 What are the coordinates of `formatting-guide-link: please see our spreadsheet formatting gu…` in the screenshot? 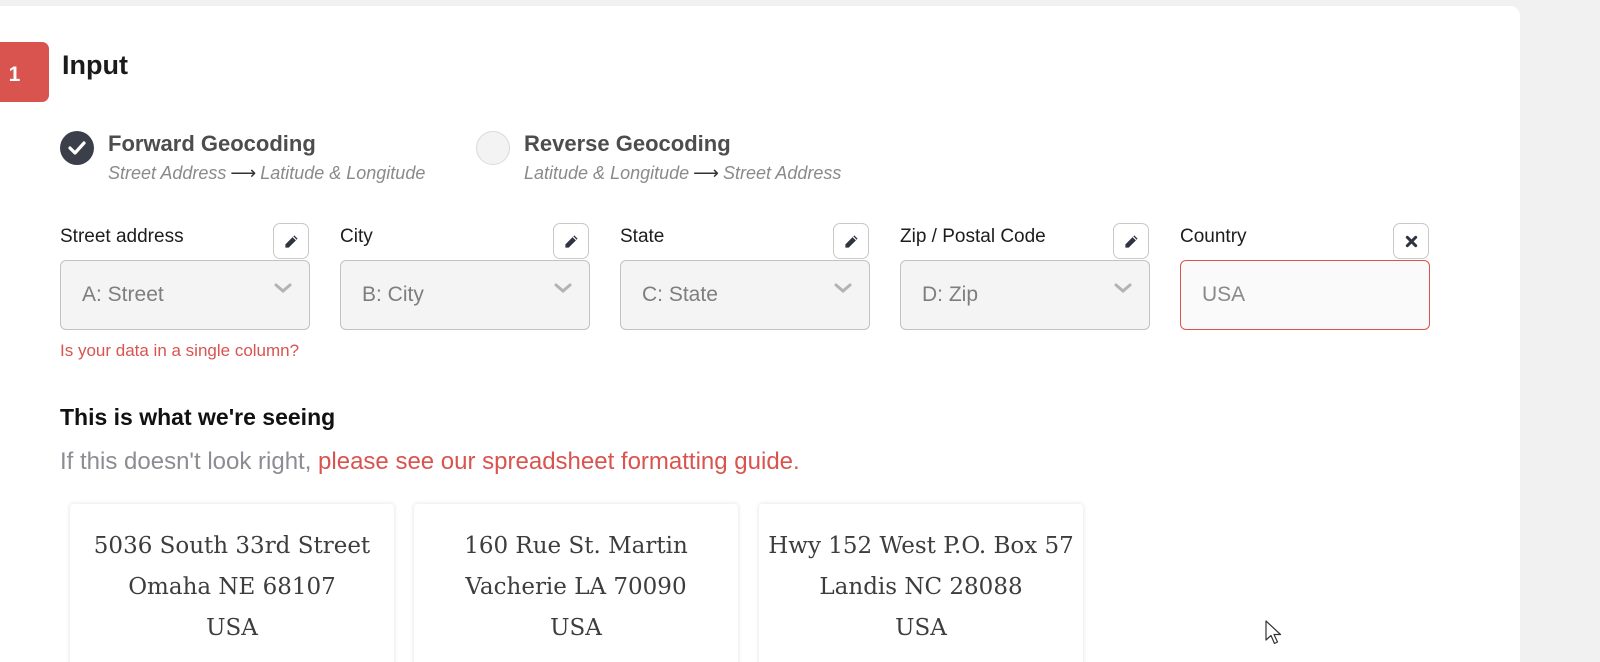 It's located at (559, 461).